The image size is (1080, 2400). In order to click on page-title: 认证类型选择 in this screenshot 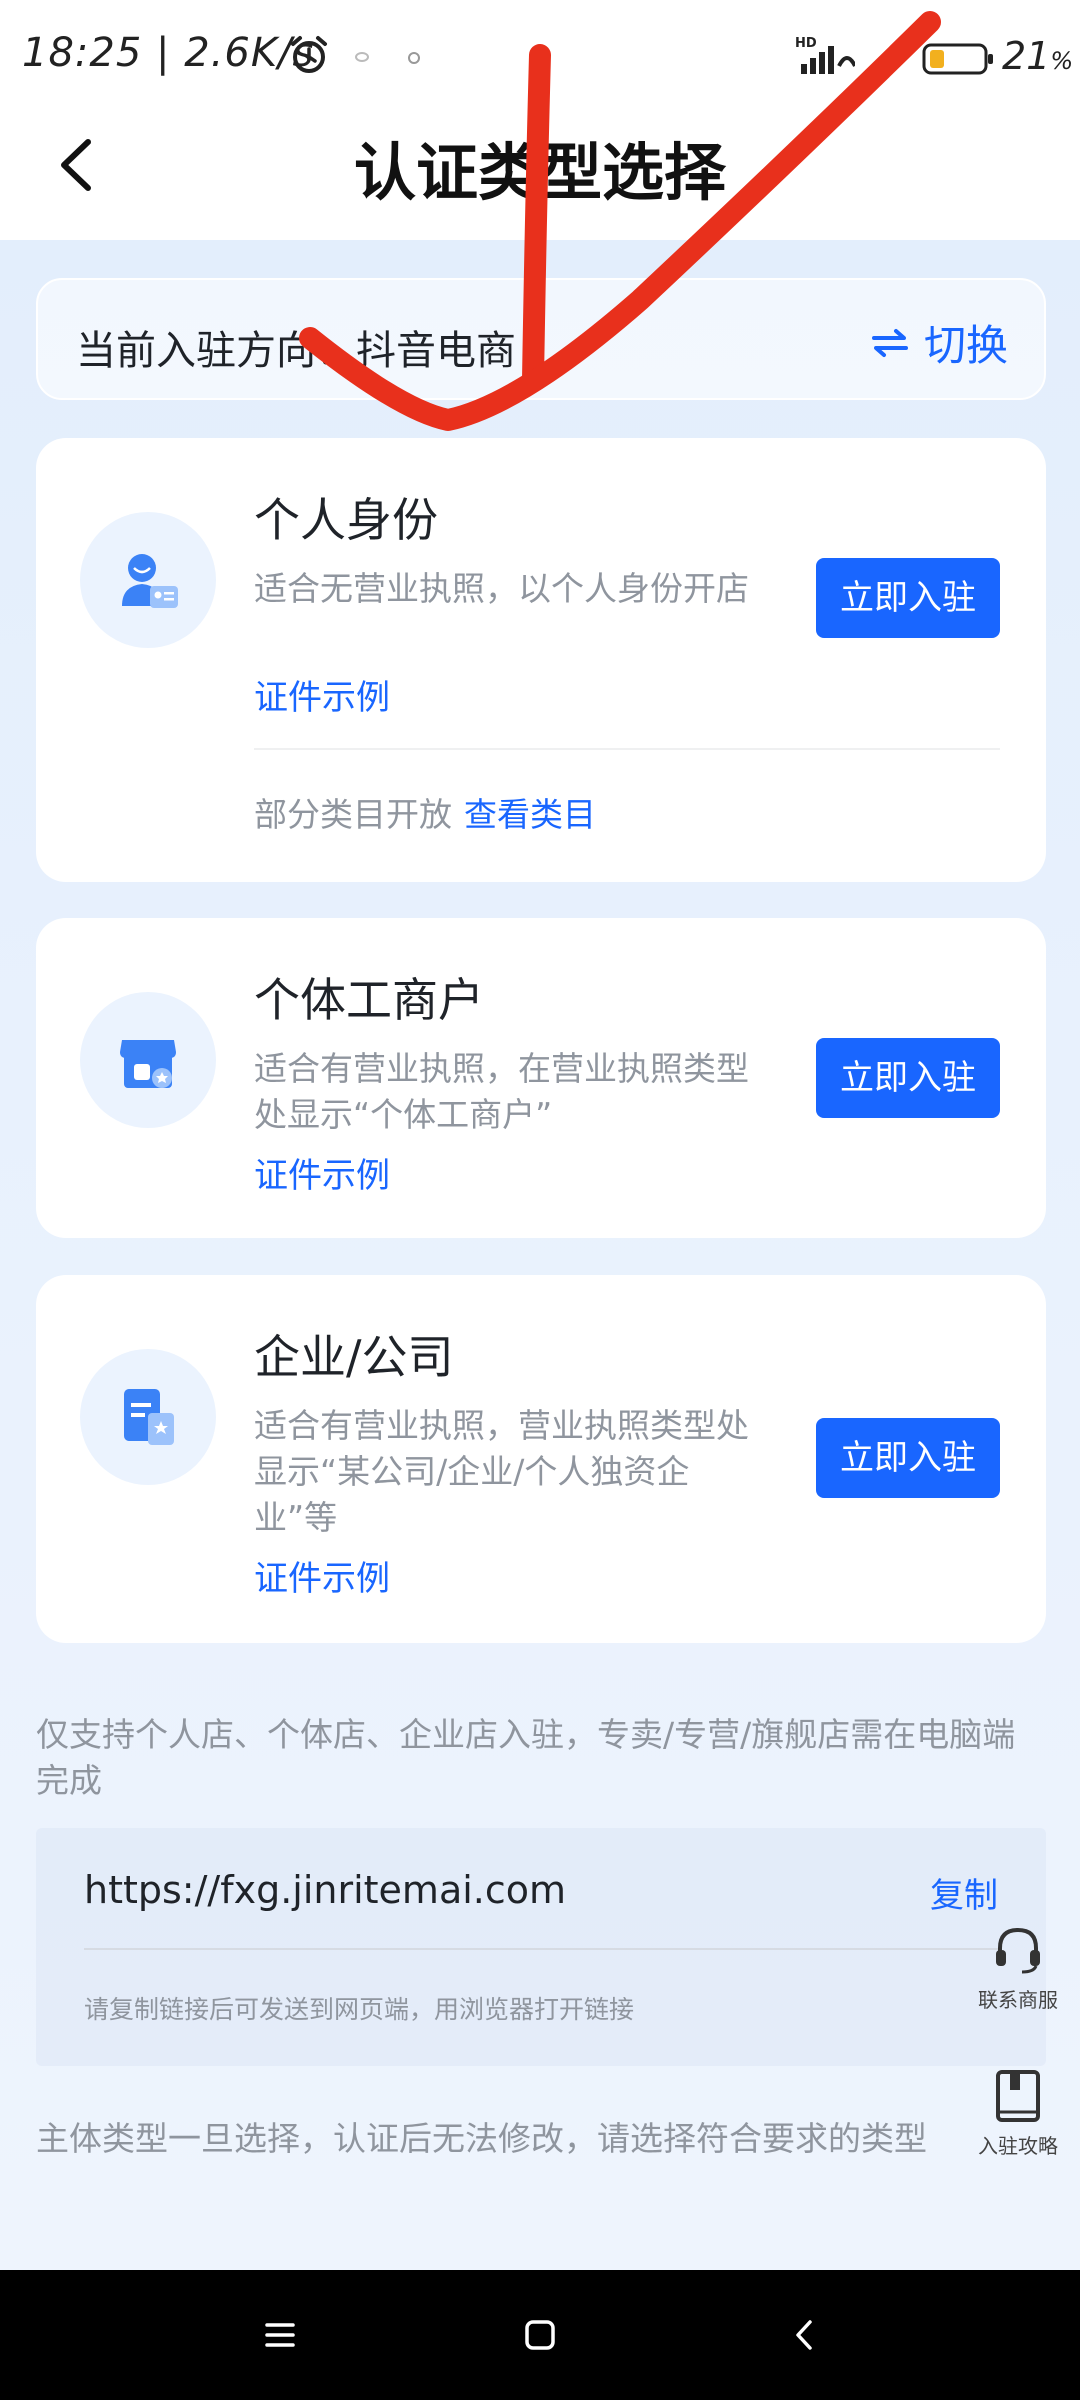, I will do `click(539, 172)`.